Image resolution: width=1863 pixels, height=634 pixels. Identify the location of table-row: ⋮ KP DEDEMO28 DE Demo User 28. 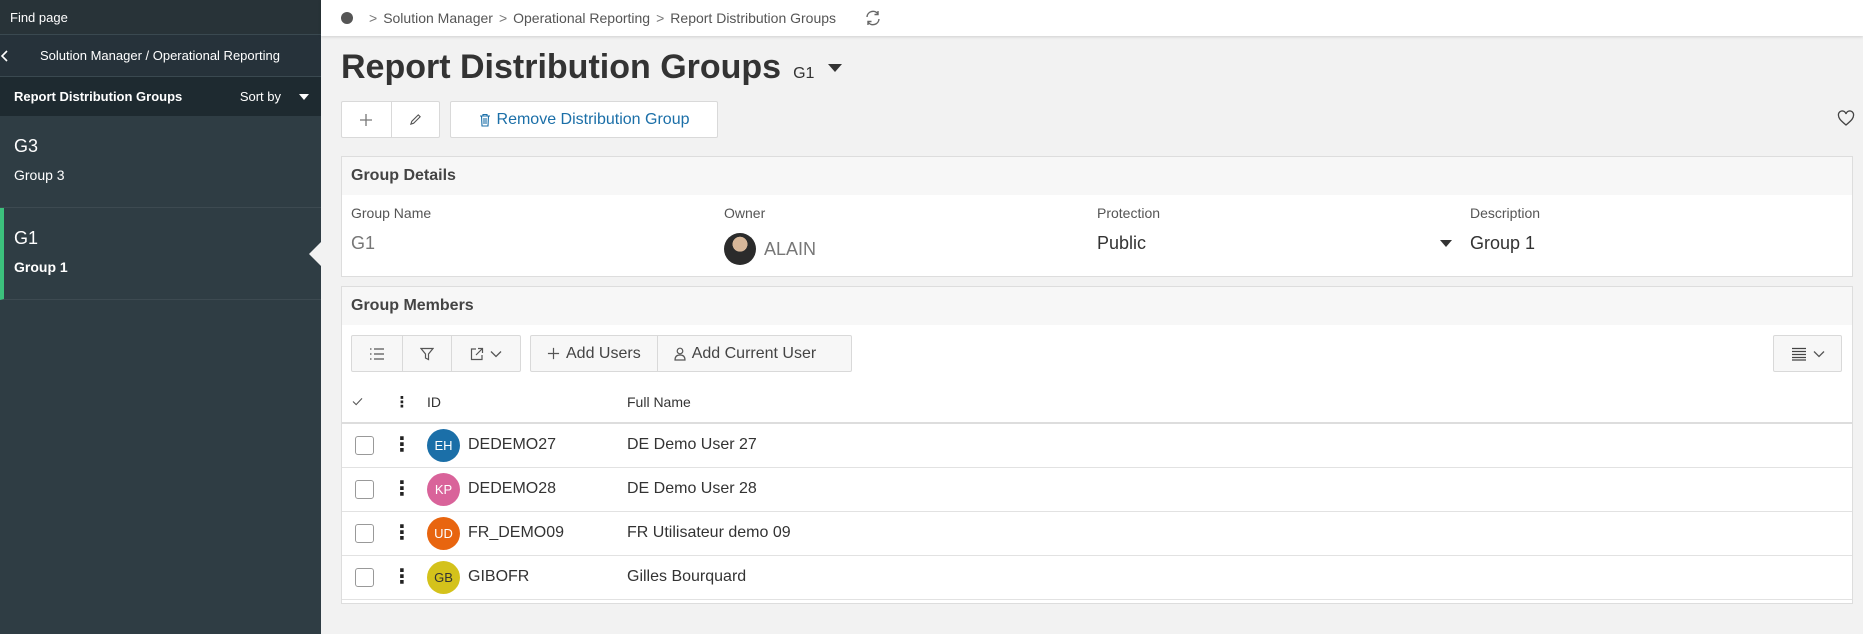
(1097, 489).